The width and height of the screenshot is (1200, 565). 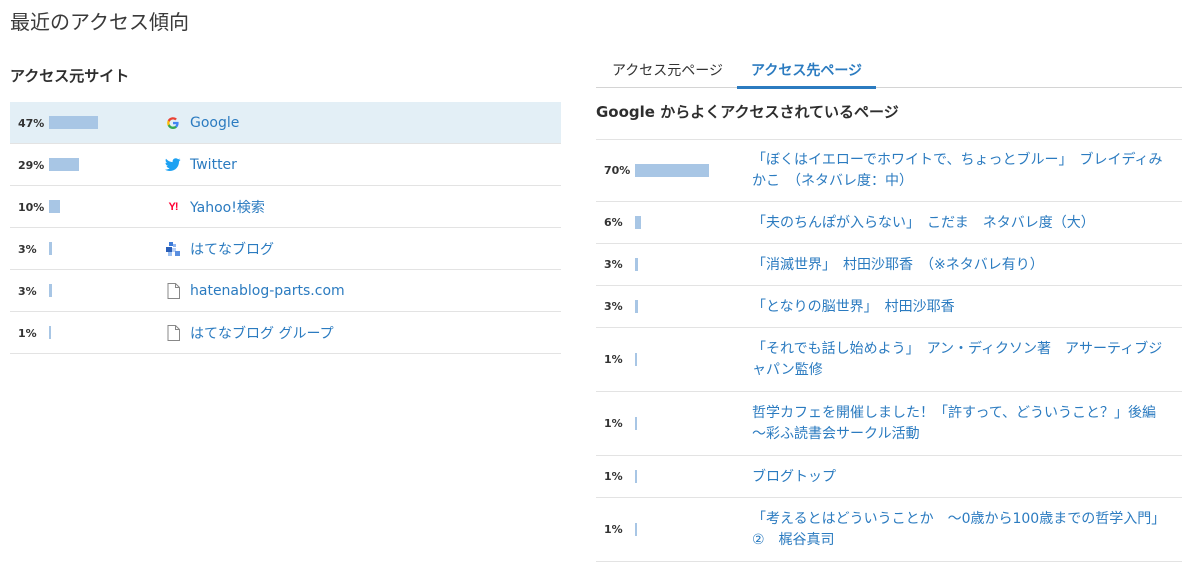 What do you see at coordinates (173, 249) in the screenshot?
I see `hatena-blog-icon` at bounding box center [173, 249].